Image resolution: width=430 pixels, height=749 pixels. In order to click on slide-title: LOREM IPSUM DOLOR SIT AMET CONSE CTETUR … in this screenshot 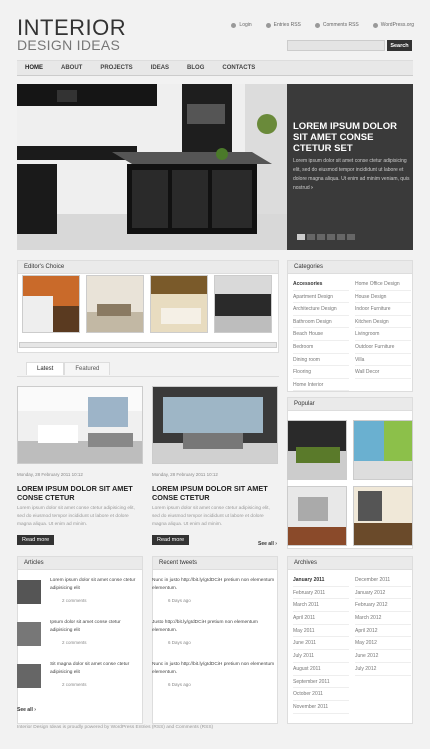, I will do `click(352, 137)`.